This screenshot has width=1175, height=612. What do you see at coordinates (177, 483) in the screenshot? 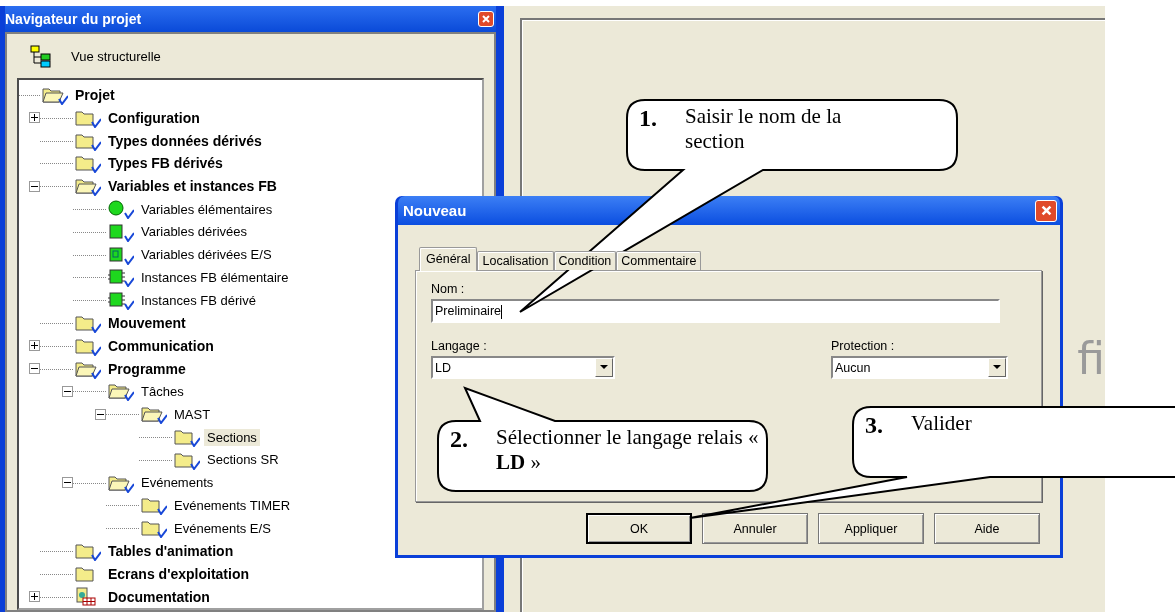
I see `tree-item: Evénements` at bounding box center [177, 483].